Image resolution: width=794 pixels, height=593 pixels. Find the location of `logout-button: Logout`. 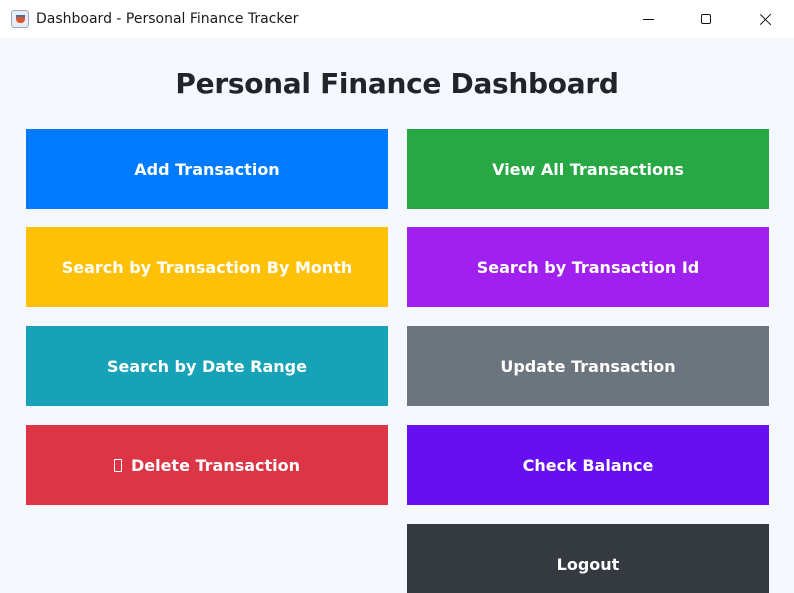

logout-button: Logout is located at coordinates (588, 558).